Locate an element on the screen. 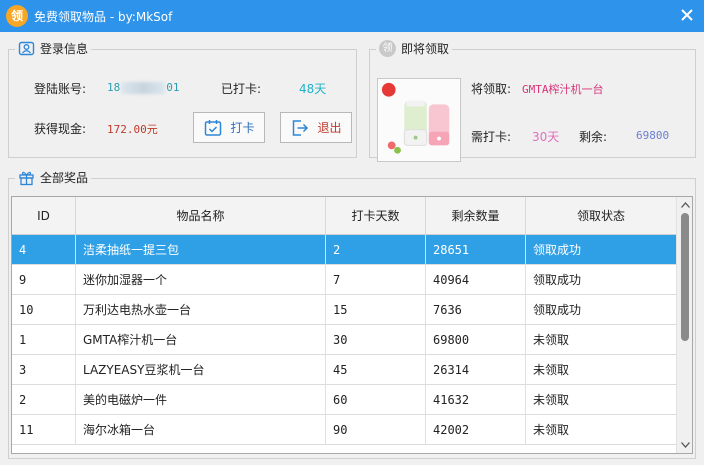 The width and height of the screenshot is (704, 465). all-prizes-title: 全部奖品 is located at coordinates (53, 177).